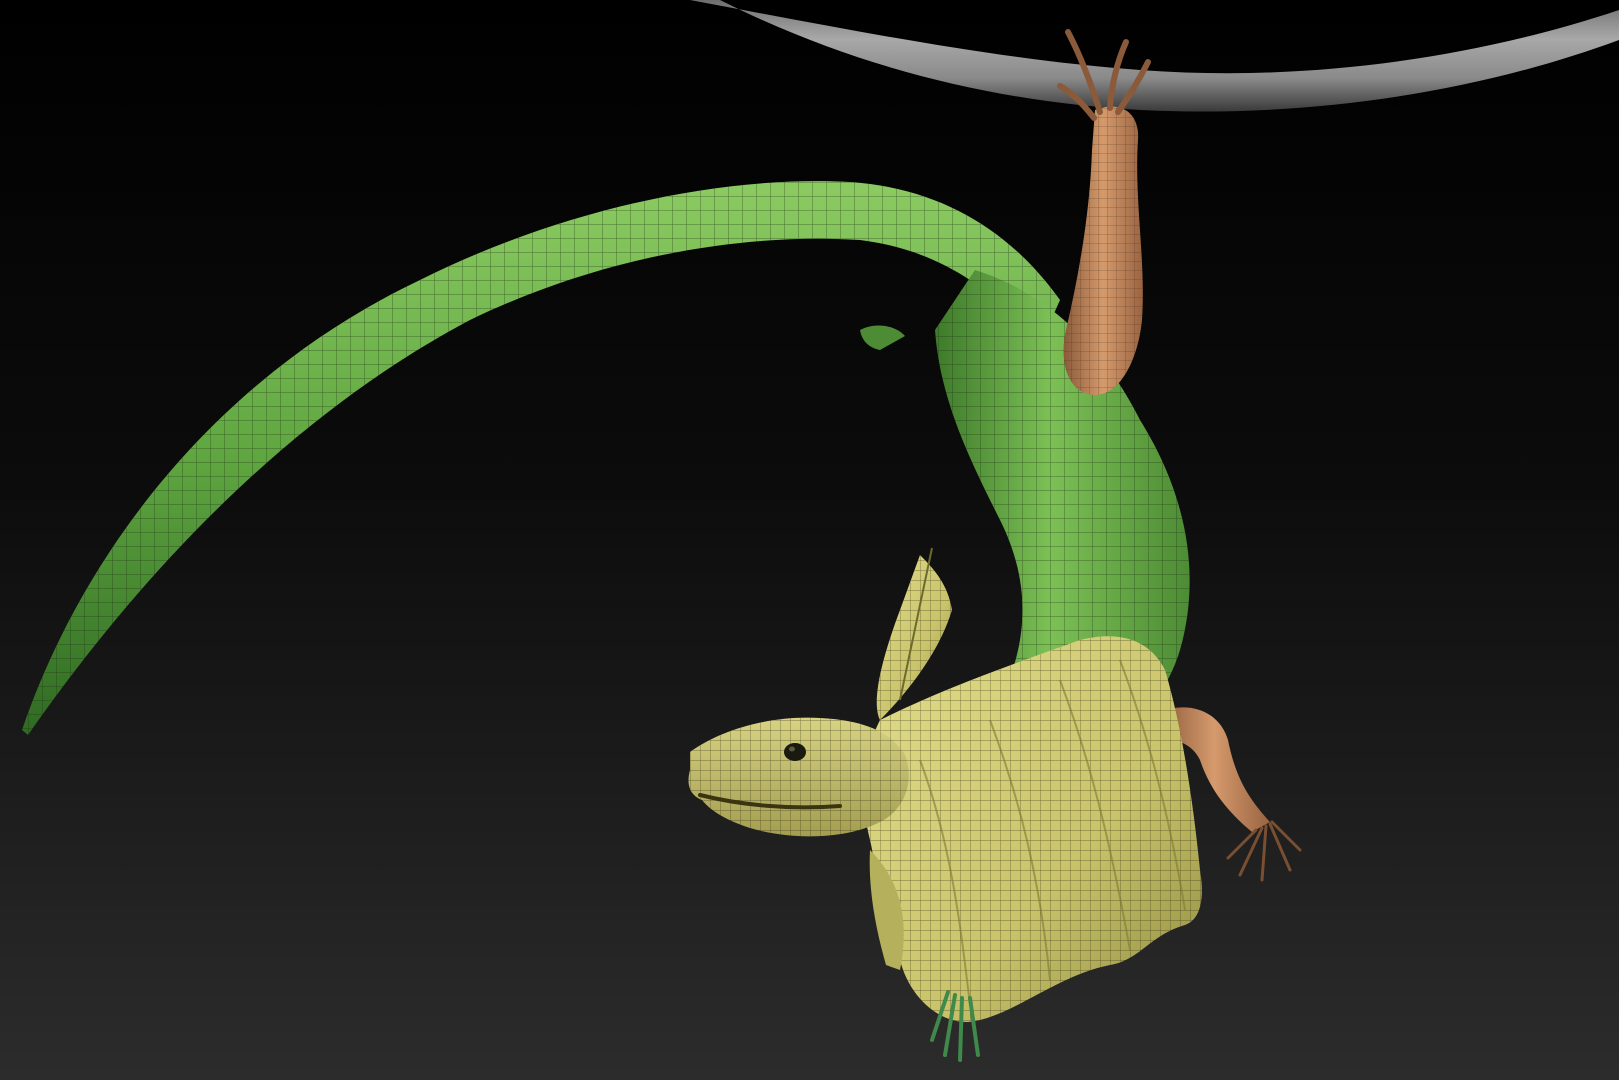  I want to click on eye, so click(795, 752).